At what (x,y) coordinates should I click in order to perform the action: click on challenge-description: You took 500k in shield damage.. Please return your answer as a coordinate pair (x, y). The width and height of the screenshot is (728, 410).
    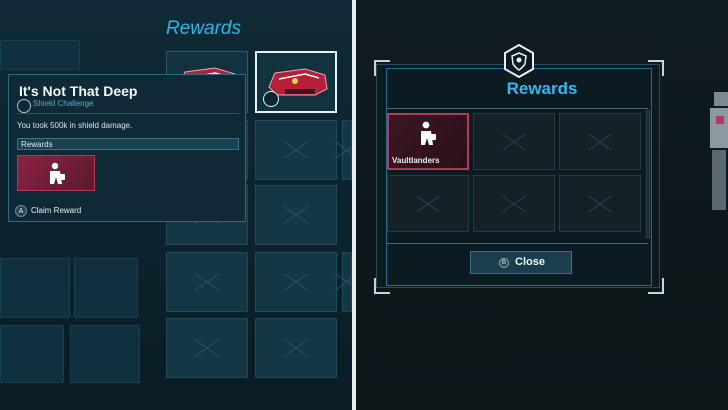
    Looking at the image, I should click on (75, 125).